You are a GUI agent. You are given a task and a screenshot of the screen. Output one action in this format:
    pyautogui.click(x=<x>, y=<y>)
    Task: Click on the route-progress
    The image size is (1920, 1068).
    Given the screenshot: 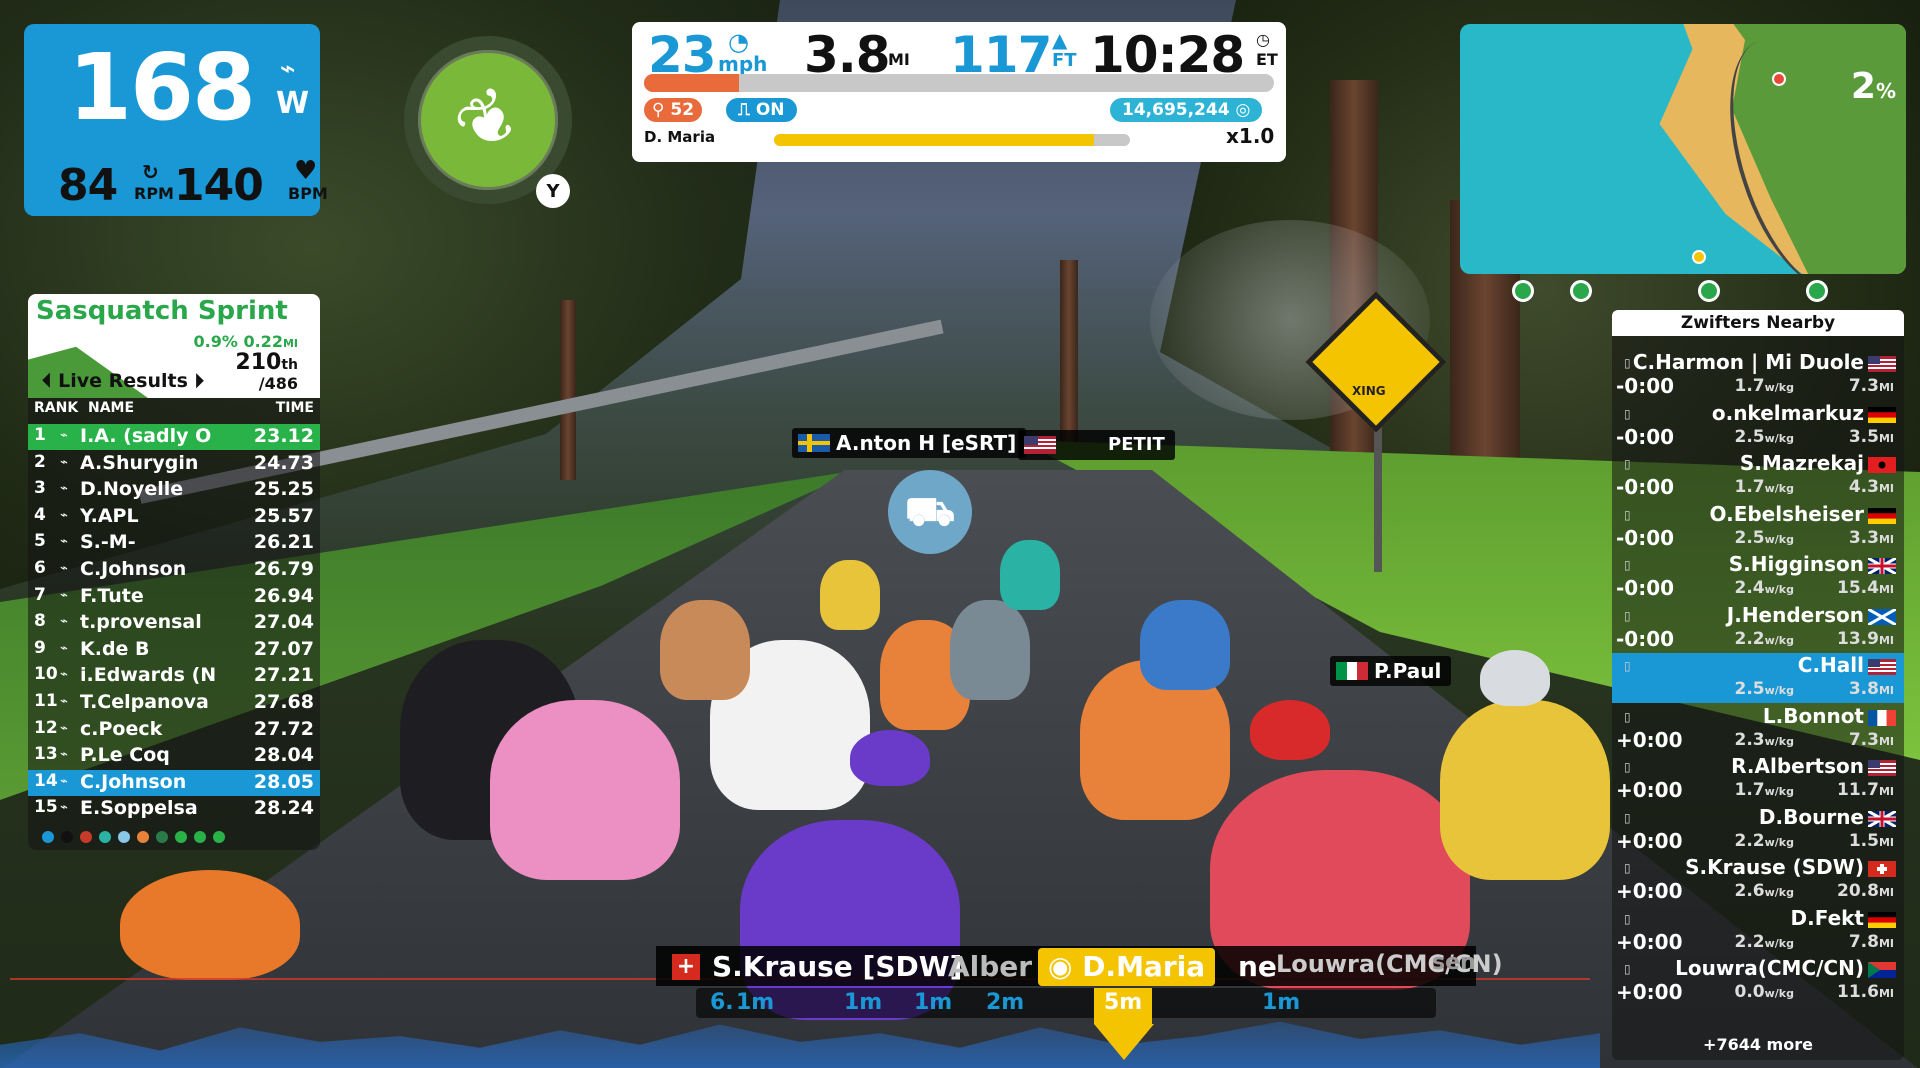 What is the action you would take?
    pyautogui.click(x=959, y=83)
    